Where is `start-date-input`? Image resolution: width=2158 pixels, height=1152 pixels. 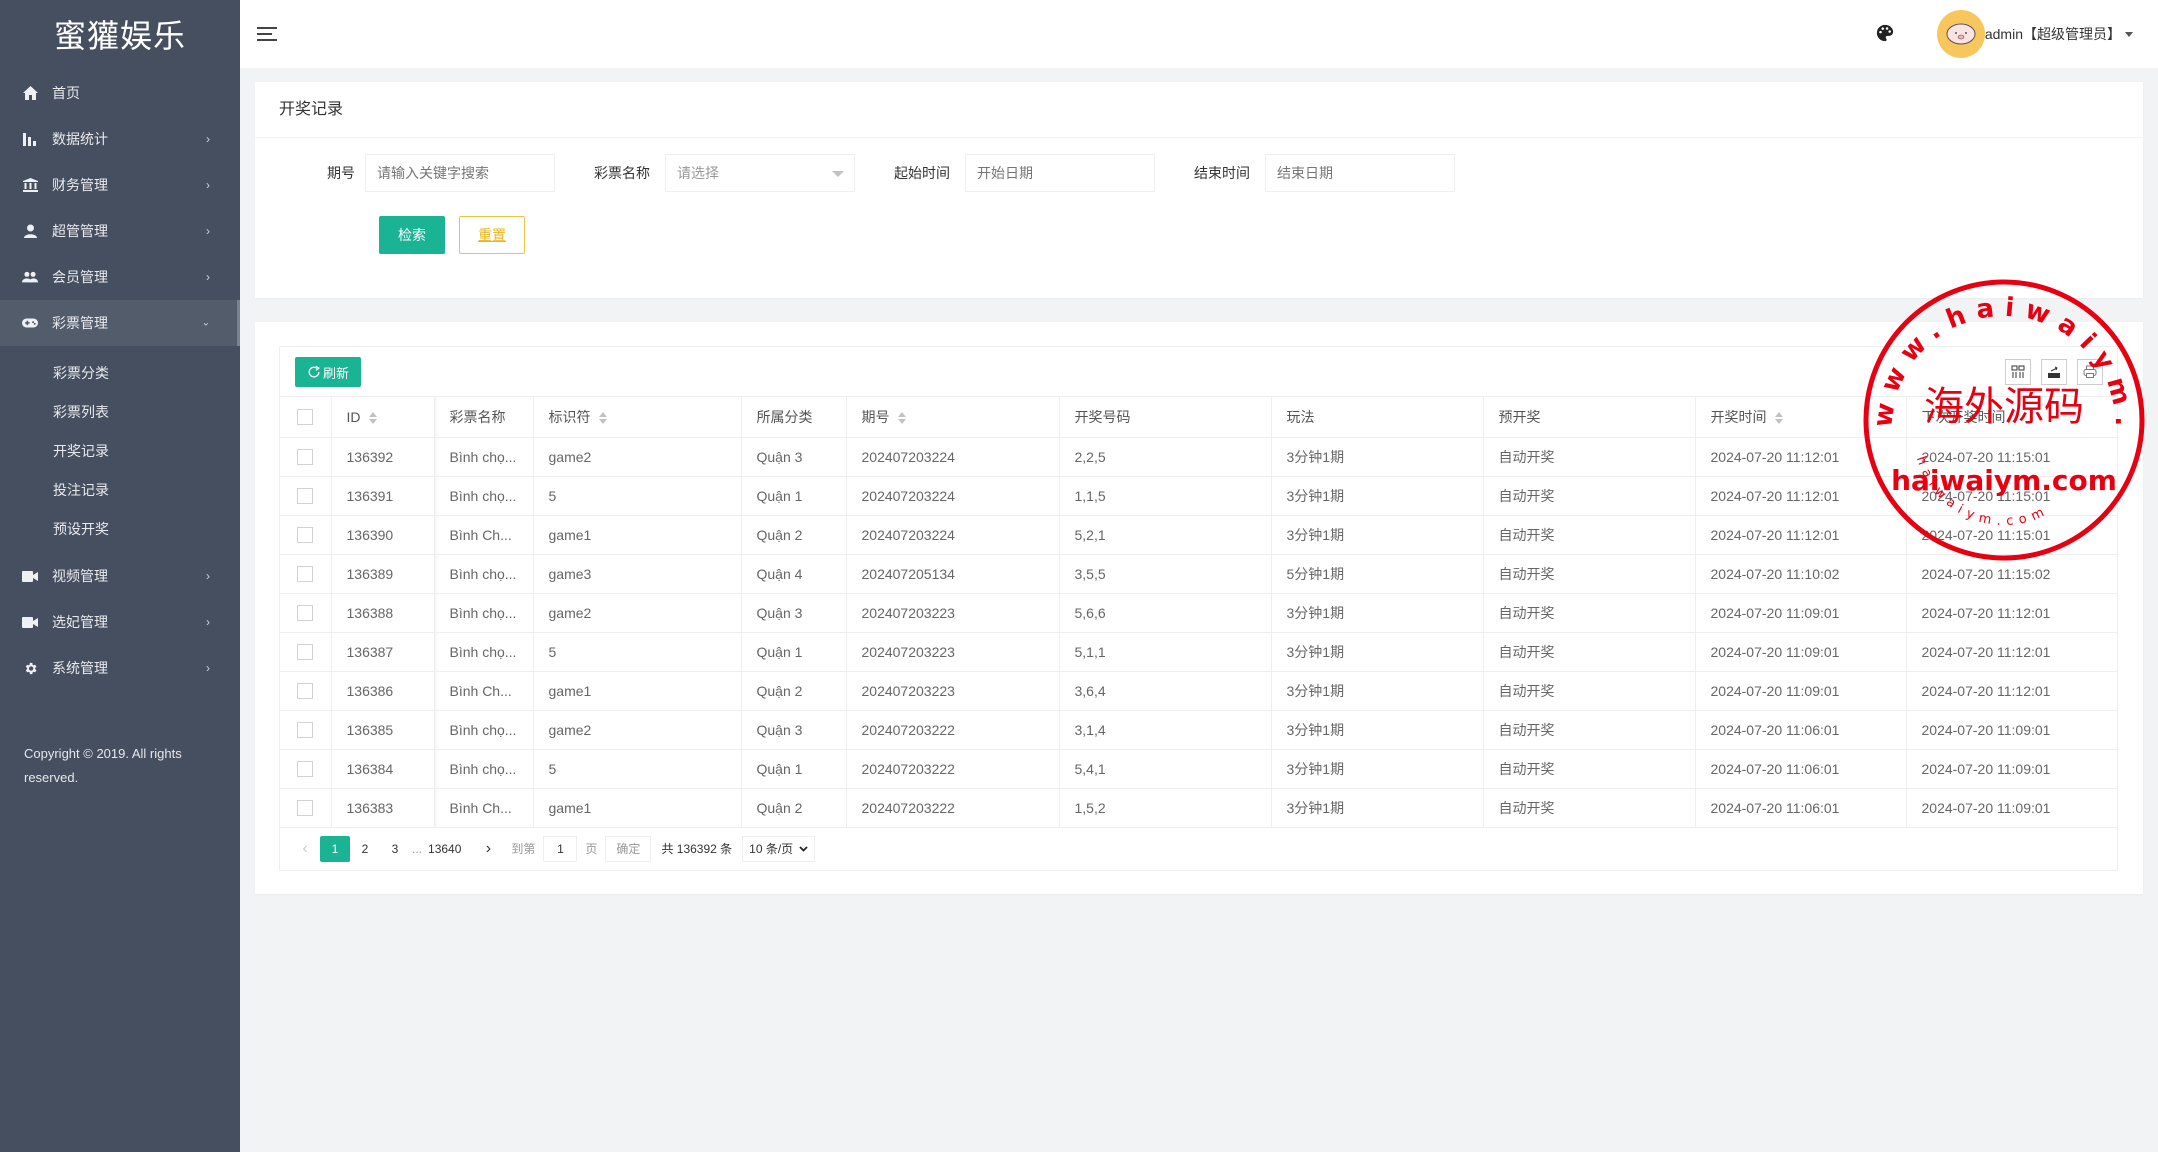
start-date-input is located at coordinates (1060, 173).